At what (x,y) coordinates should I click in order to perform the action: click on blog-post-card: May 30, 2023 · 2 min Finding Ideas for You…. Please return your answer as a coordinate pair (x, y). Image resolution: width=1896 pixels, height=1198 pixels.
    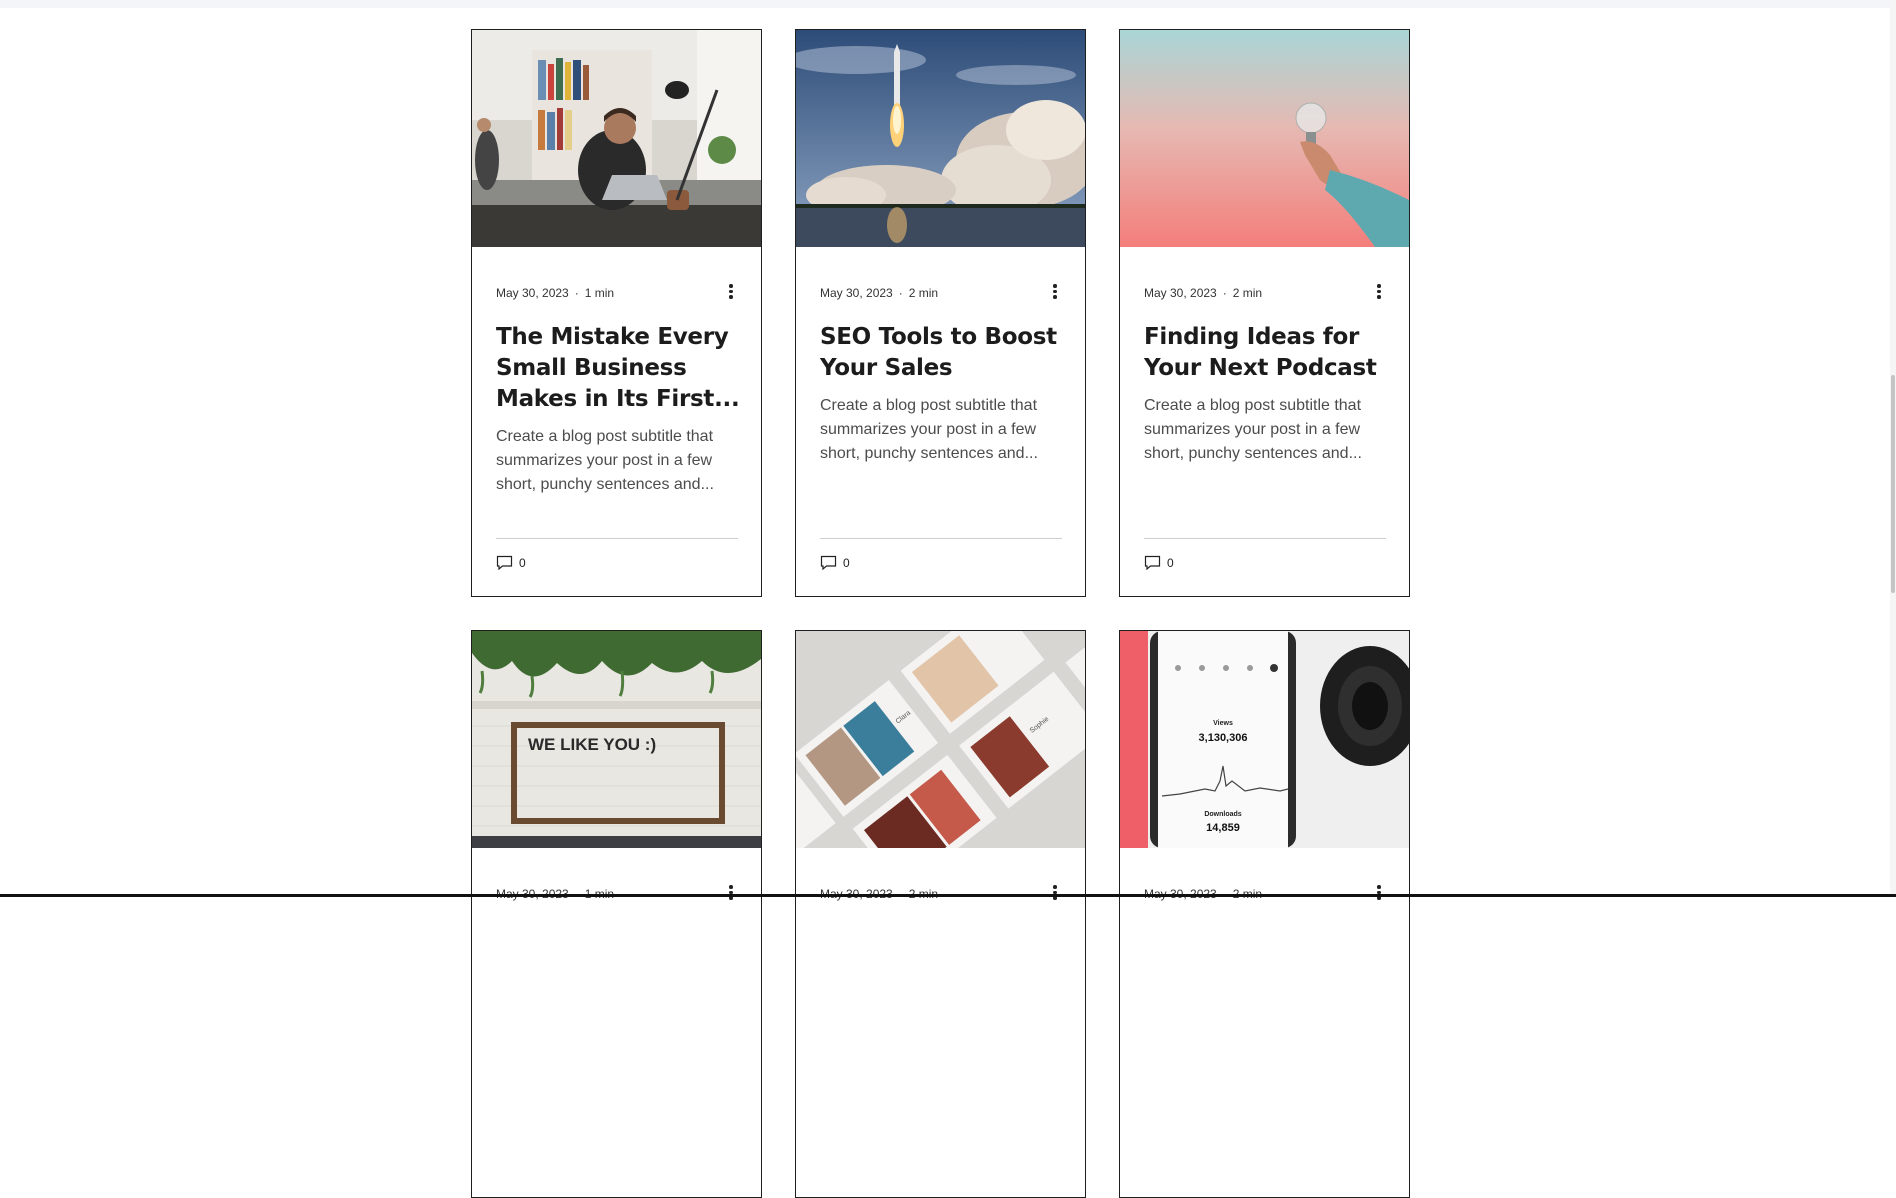
    Looking at the image, I should click on (1264, 313).